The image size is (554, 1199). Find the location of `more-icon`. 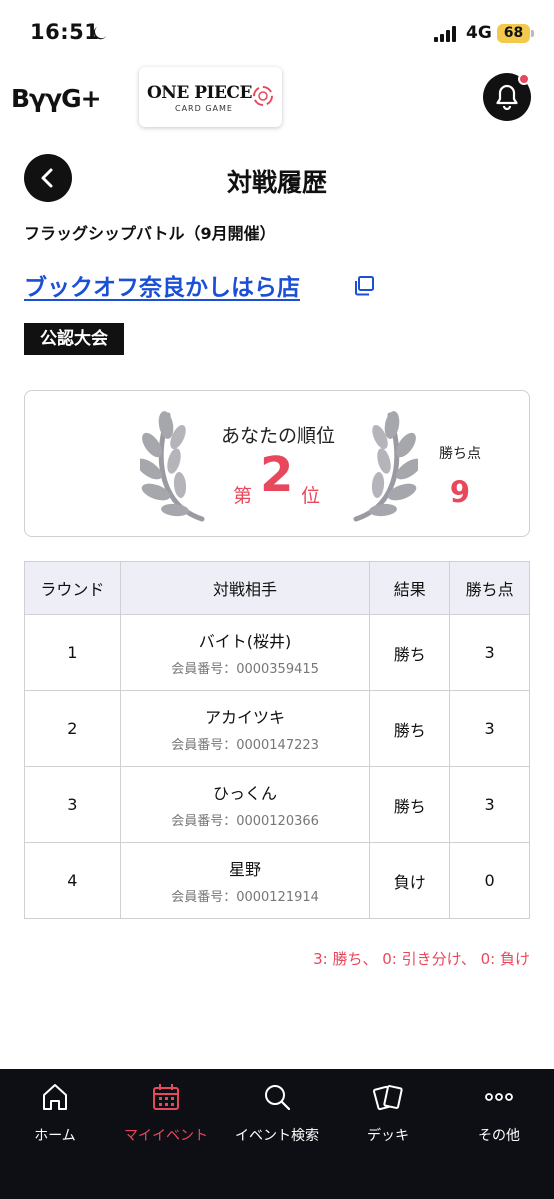

more-icon is located at coordinates (499, 1097).